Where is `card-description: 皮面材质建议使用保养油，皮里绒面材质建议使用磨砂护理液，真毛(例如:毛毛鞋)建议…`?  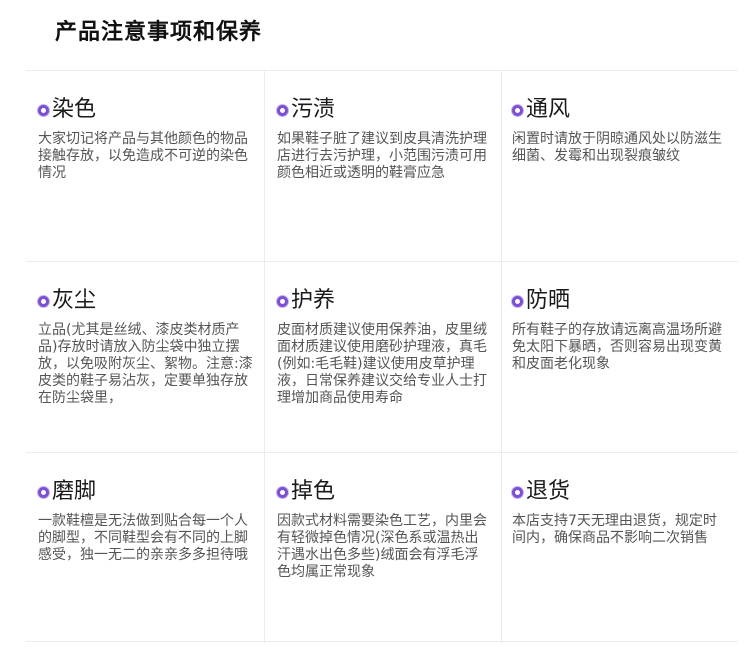 card-description: 皮面材质建议使用保养油，皮里绒面材质建议使用磨砂护理液，真毛(例如:毛毛鞋)建议… is located at coordinates (382, 364).